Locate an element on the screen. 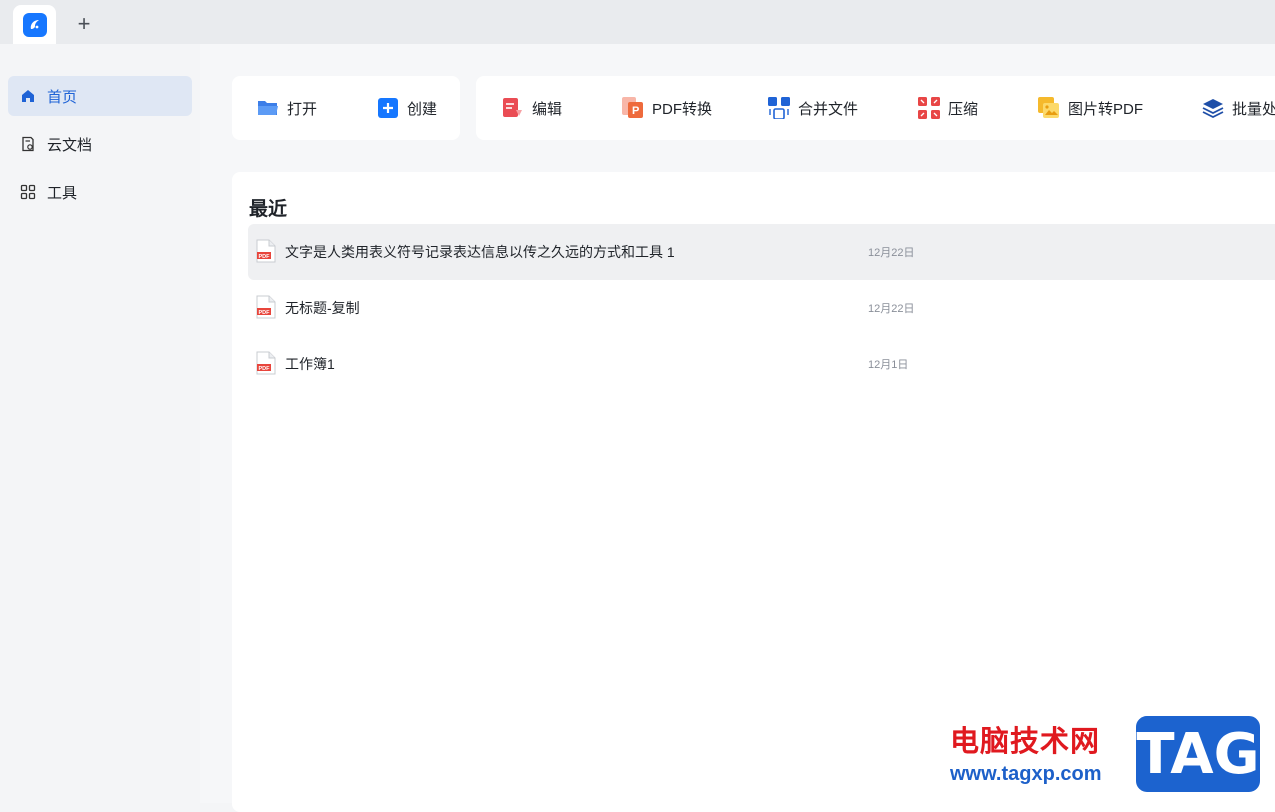 This screenshot has width=1275, height=812. compress-icon is located at coordinates (929, 108).